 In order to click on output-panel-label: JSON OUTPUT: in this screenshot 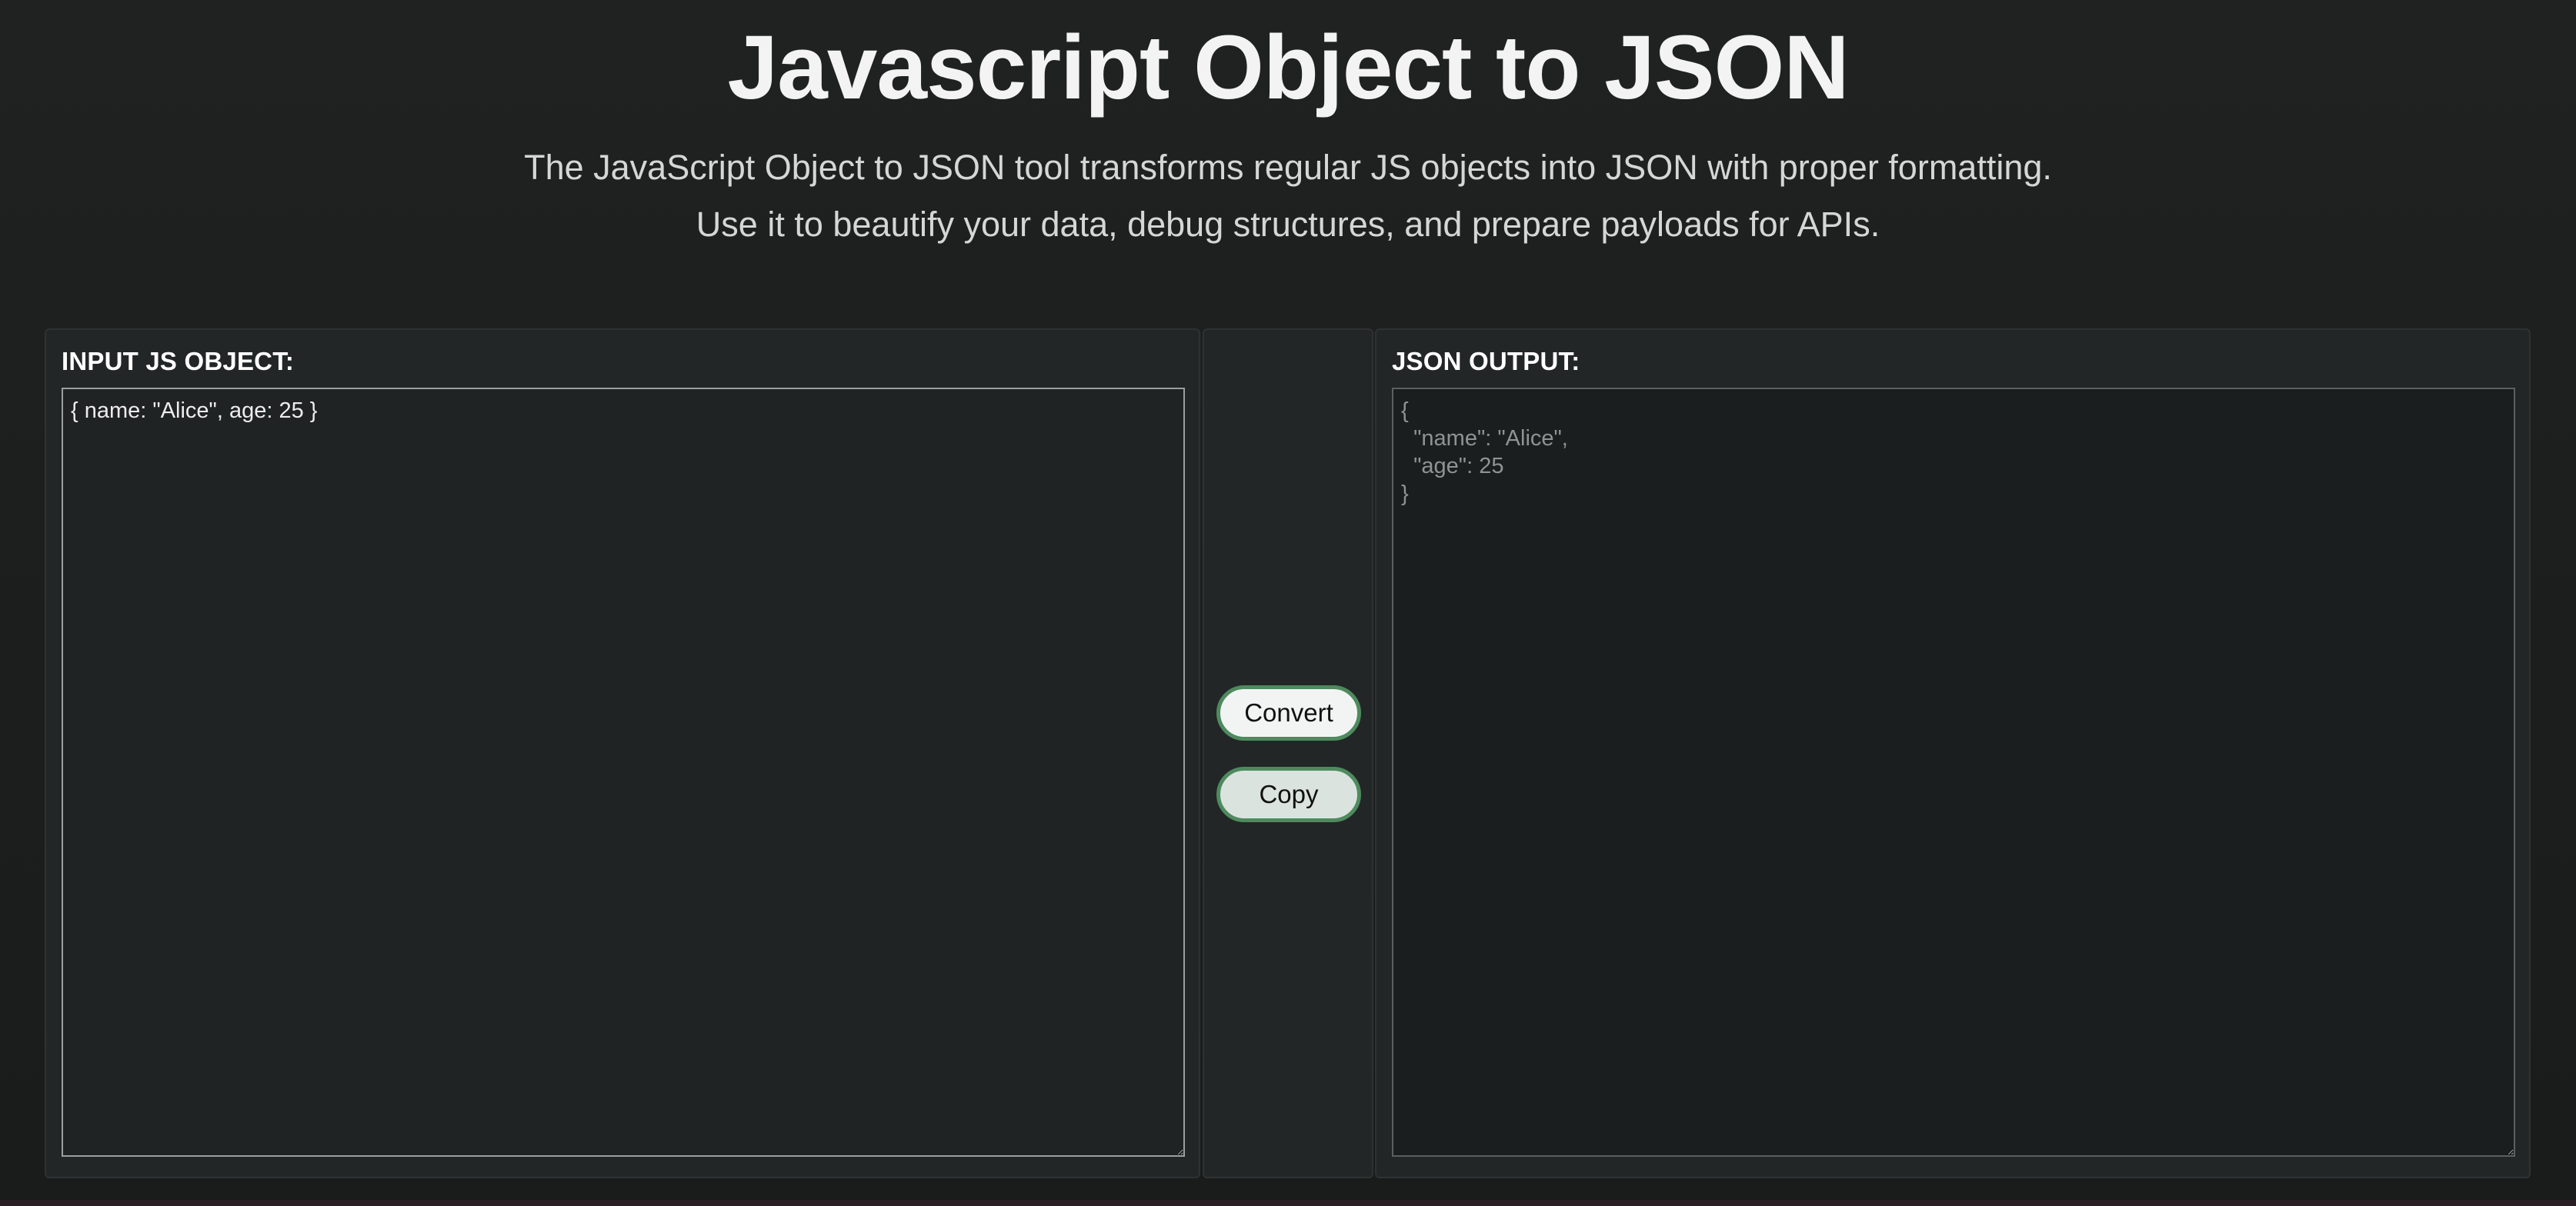, I will do `click(1486, 361)`.